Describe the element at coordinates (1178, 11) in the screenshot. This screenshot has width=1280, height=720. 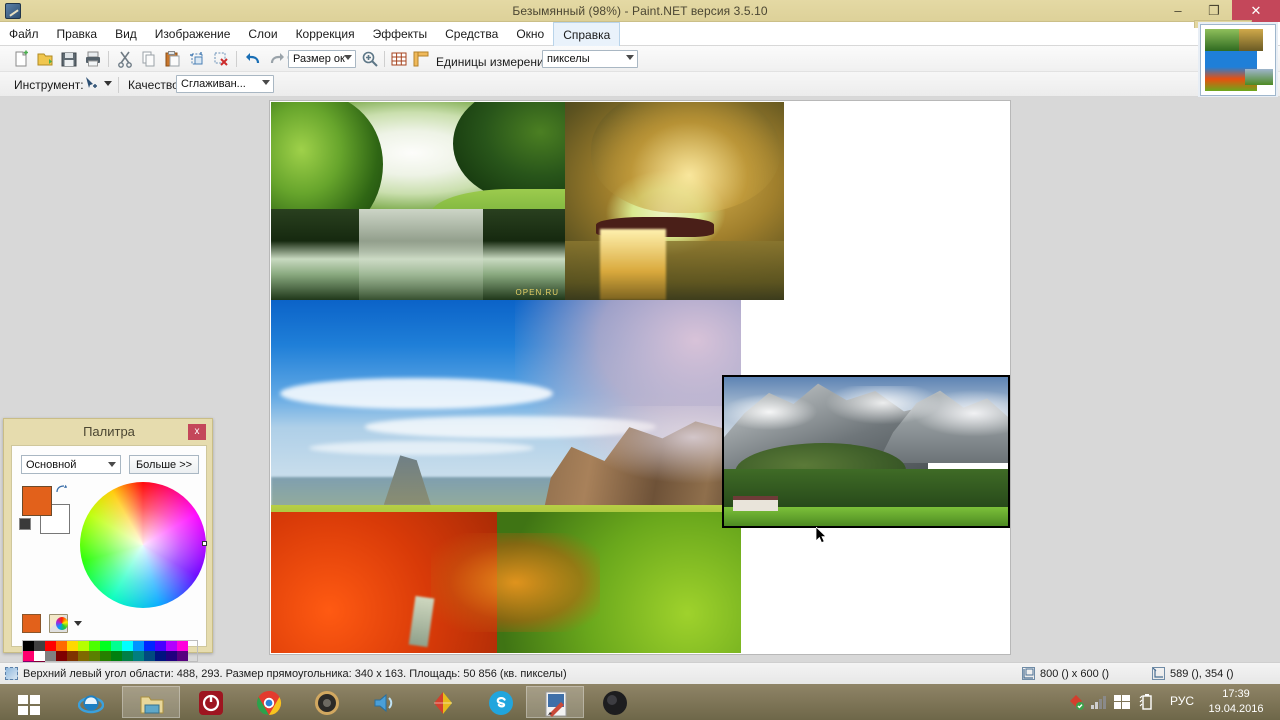
I see `minimize-button: –` at that location.